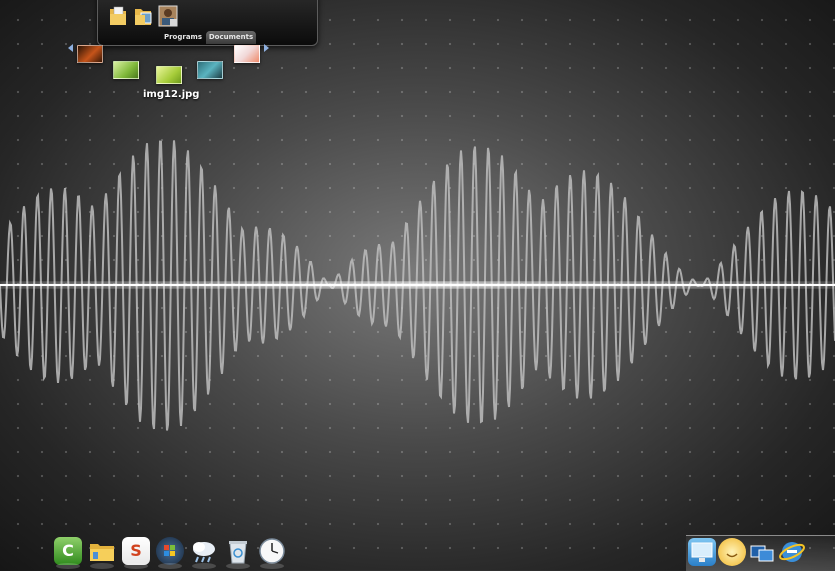  I want to click on slide-app-icon: S, so click(136, 553).